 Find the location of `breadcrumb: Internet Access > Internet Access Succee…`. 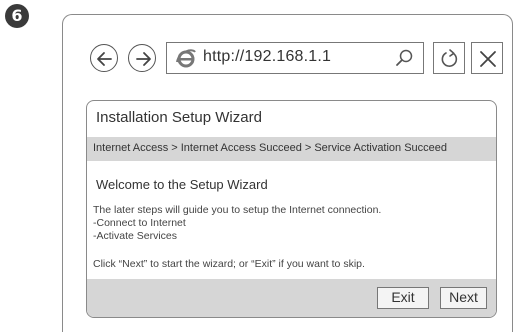

breadcrumb: Internet Access > Internet Access Succee… is located at coordinates (291, 149).